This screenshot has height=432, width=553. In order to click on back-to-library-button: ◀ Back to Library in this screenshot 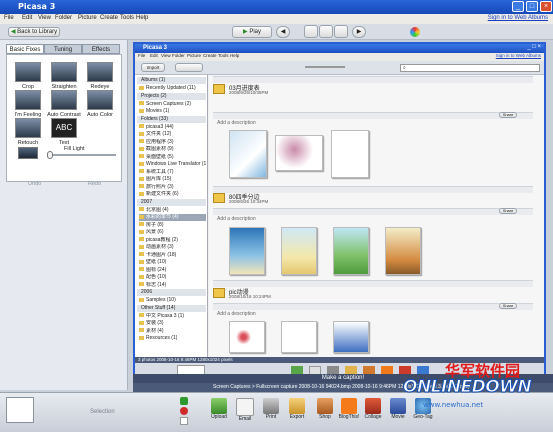, I will do `click(34, 32)`.